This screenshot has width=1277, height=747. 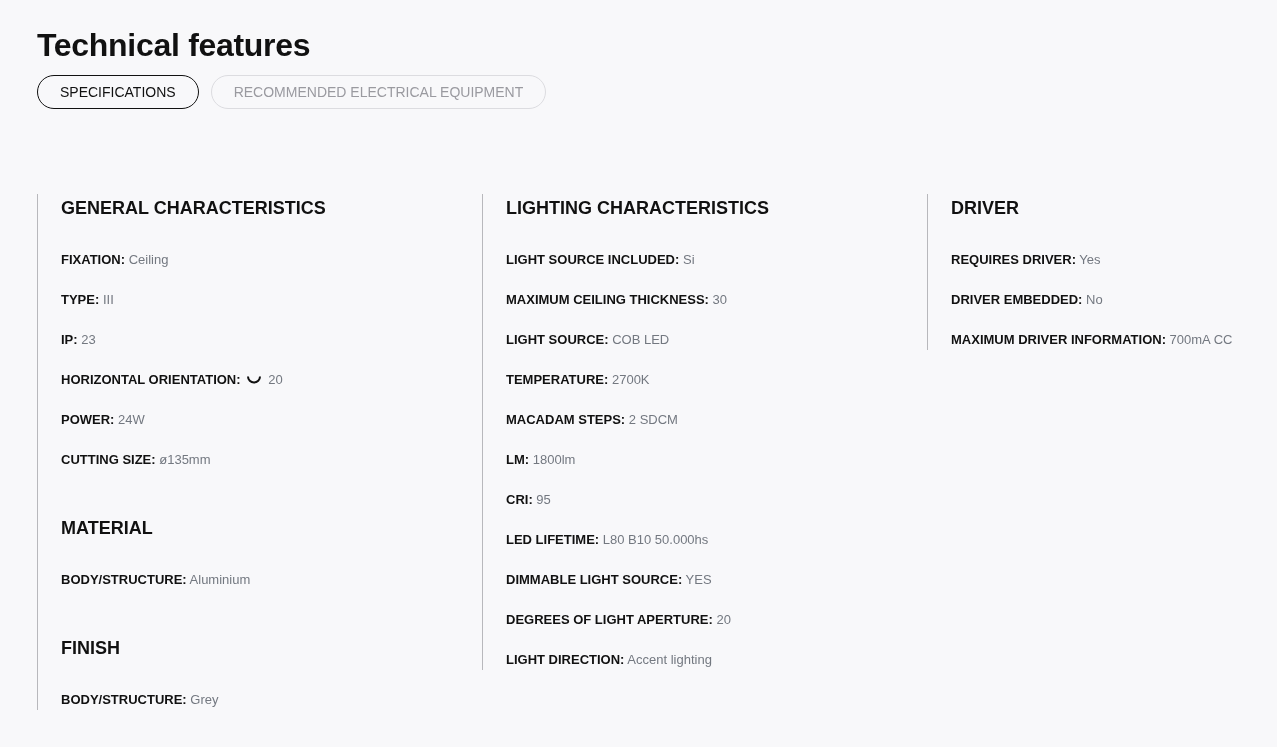 What do you see at coordinates (566, 419) in the screenshot?
I see `spec-label: MACADAM STEPS:` at bounding box center [566, 419].